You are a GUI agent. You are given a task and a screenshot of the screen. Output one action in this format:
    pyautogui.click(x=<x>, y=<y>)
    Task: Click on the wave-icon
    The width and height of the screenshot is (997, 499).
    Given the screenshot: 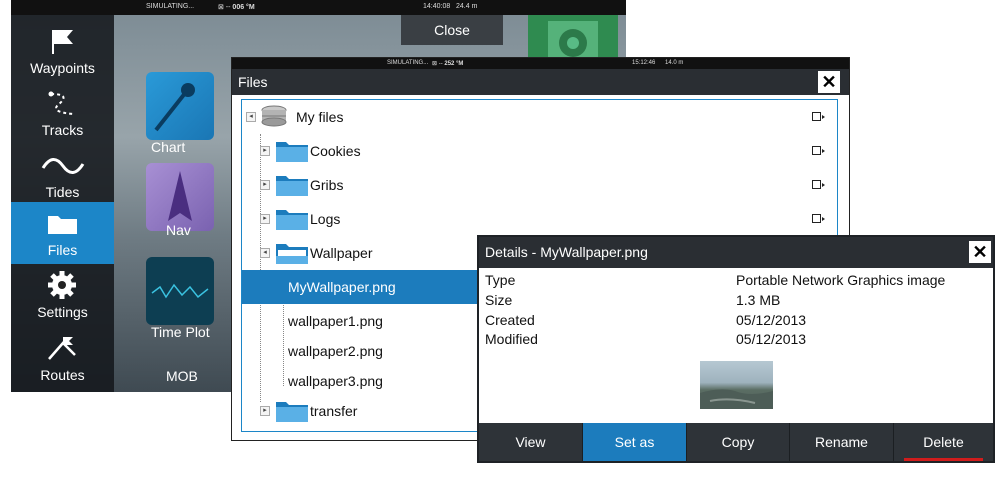 What is the action you would take?
    pyautogui.click(x=63, y=166)
    